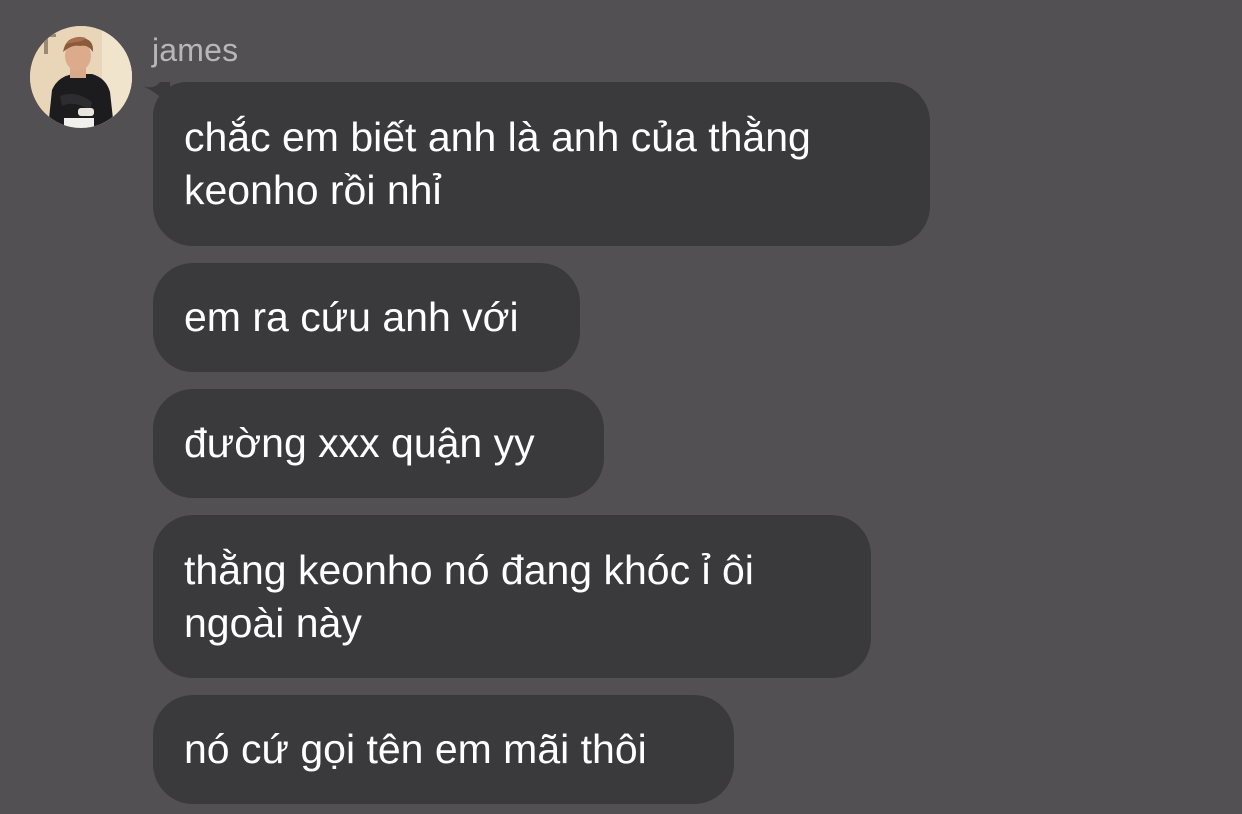 The height and width of the screenshot is (814, 1242). I want to click on message-bubble: nó cứ gọi tên em mãi thôi, so click(443, 749).